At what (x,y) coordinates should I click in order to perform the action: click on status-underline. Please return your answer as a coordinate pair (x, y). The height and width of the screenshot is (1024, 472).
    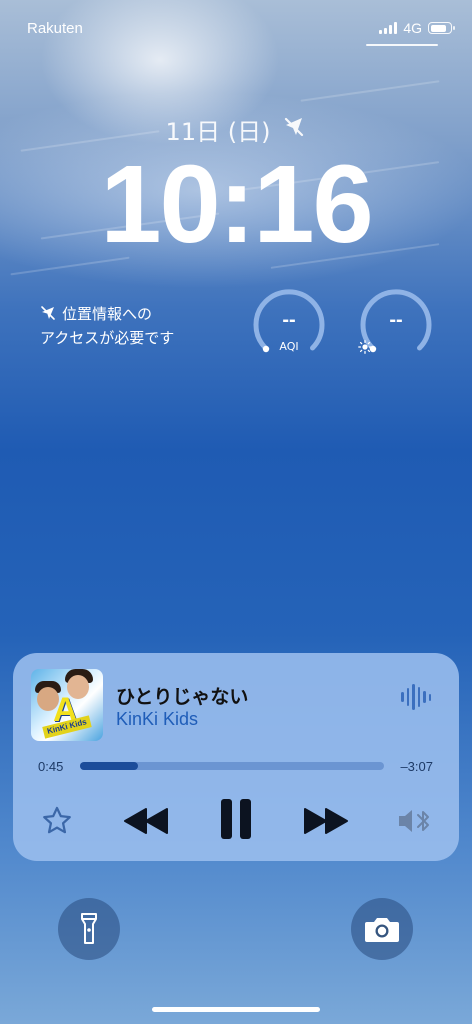
    Looking at the image, I should click on (402, 45).